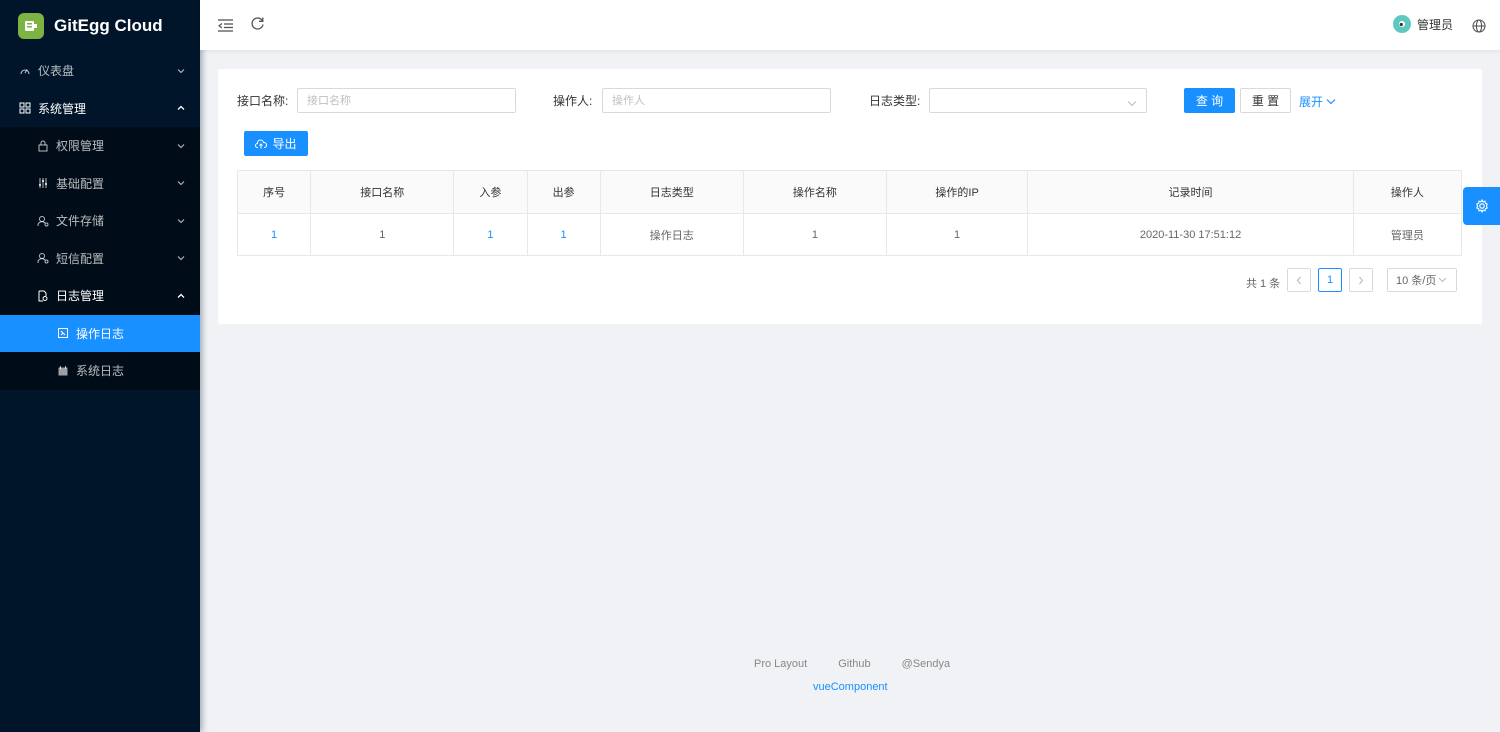 The width and height of the screenshot is (1500, 732). I want to click on sidebar-item-log-management: 日志管理, so click(100, 296).